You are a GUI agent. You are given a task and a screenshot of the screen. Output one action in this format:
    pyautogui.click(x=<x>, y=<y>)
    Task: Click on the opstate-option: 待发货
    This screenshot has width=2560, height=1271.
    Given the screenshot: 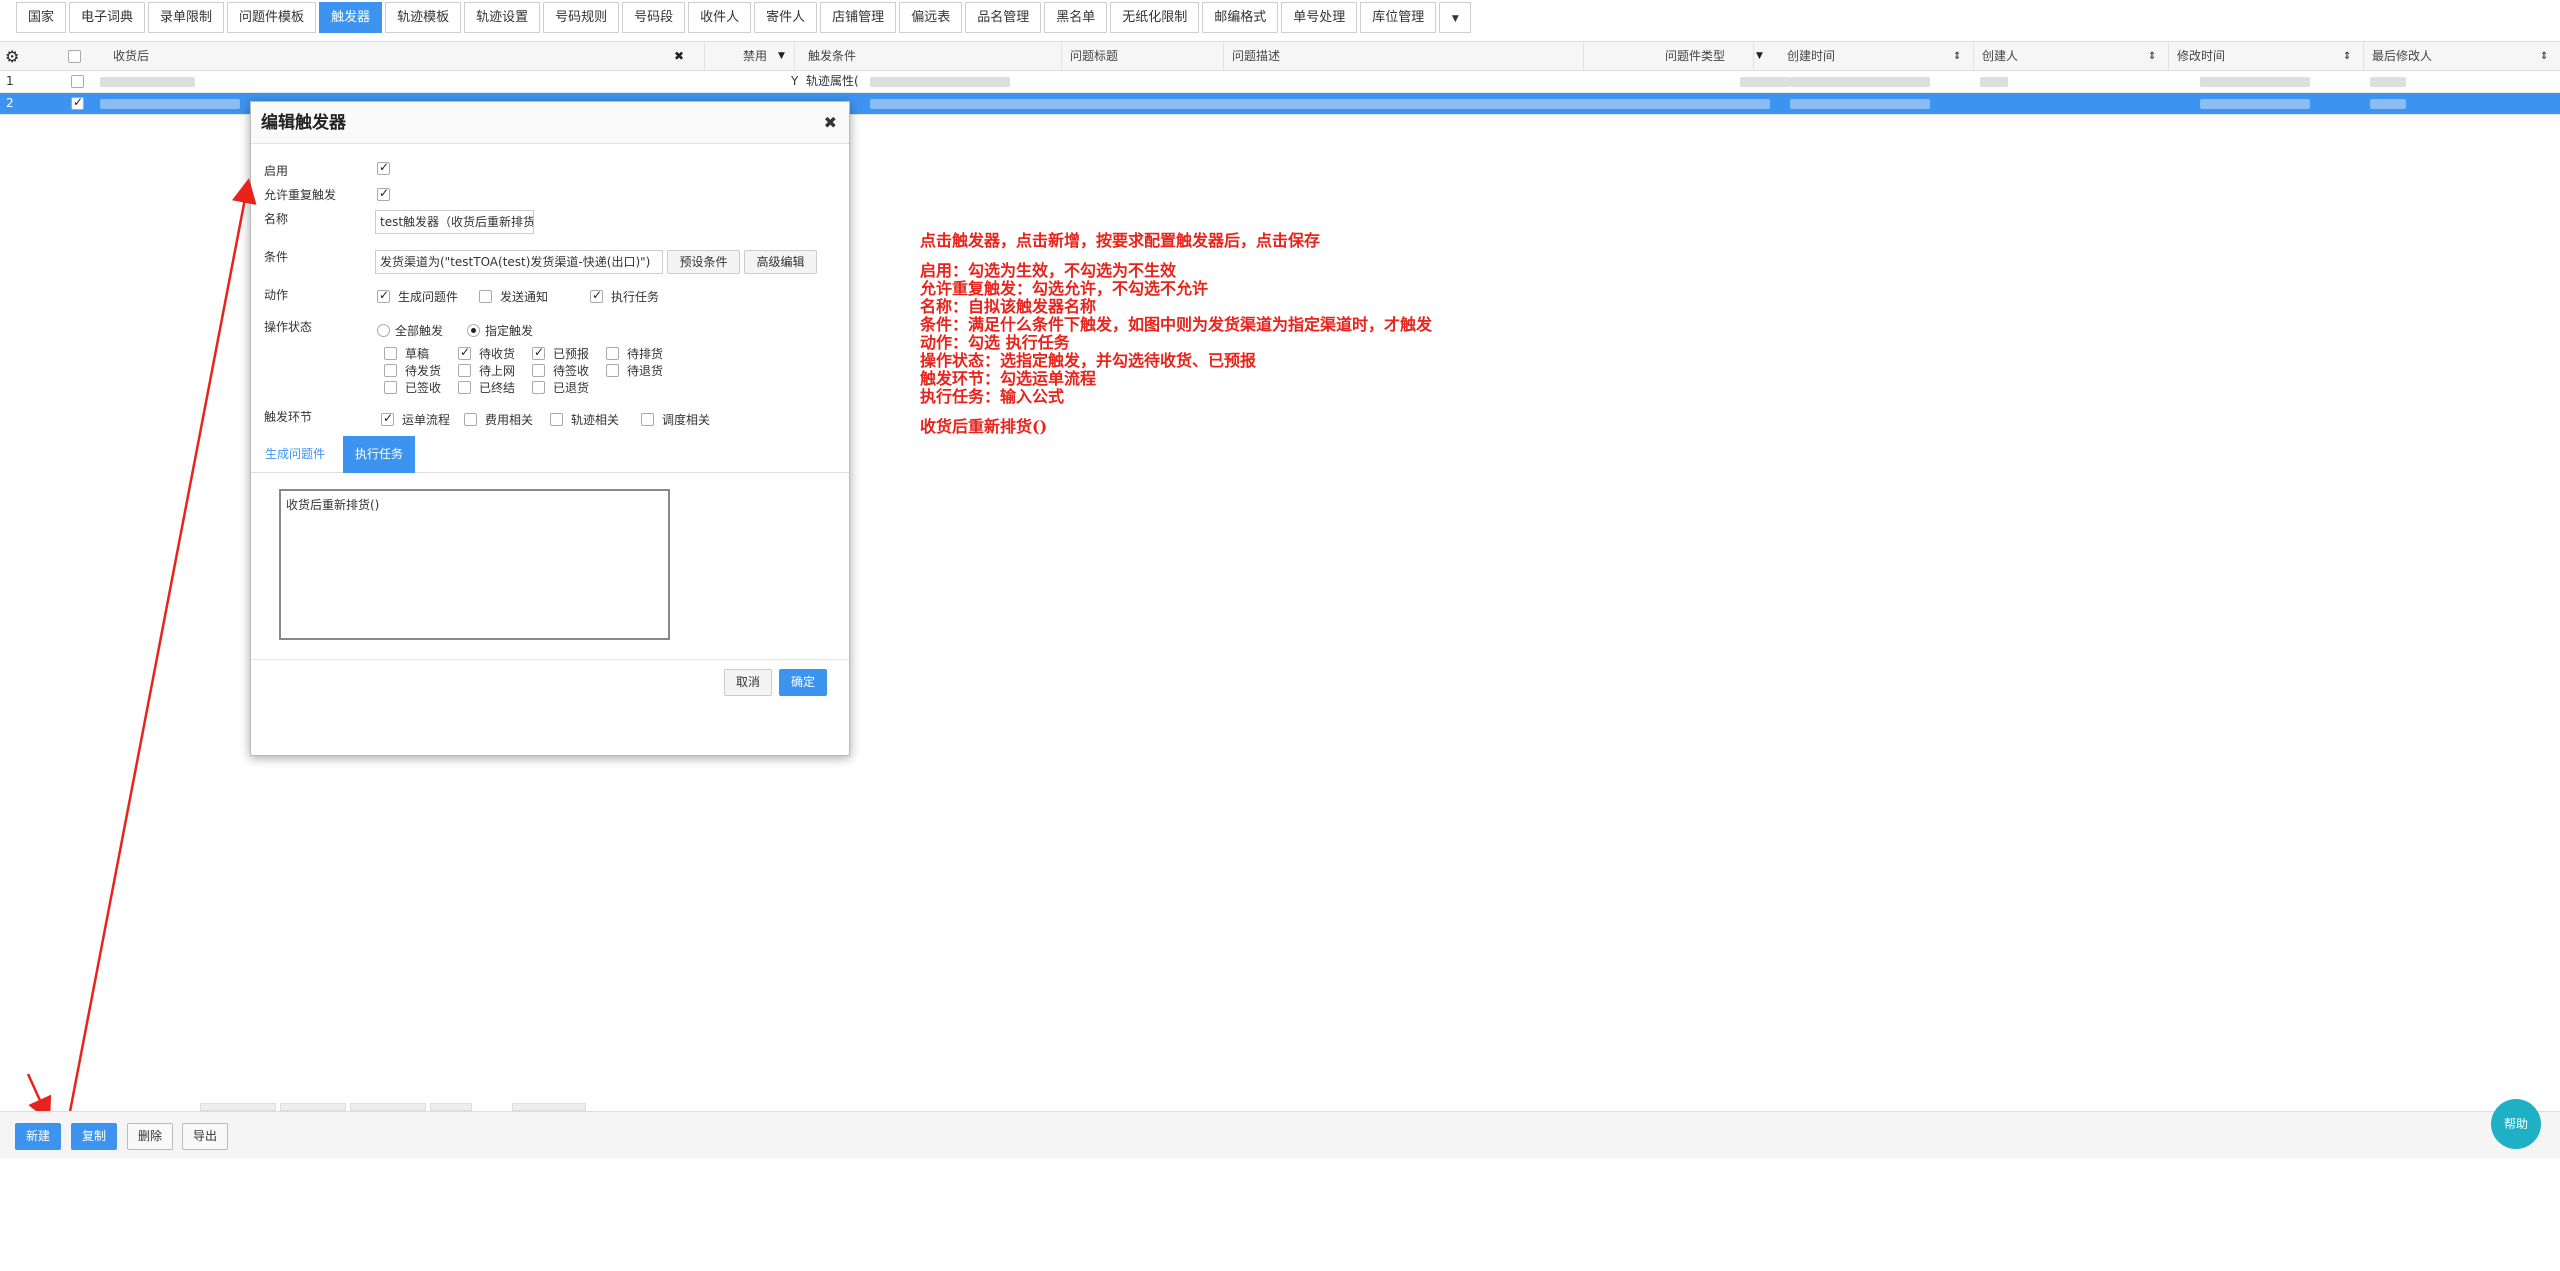 What is the action you would take?
    pyautogui.click(x=412, y=370)
    